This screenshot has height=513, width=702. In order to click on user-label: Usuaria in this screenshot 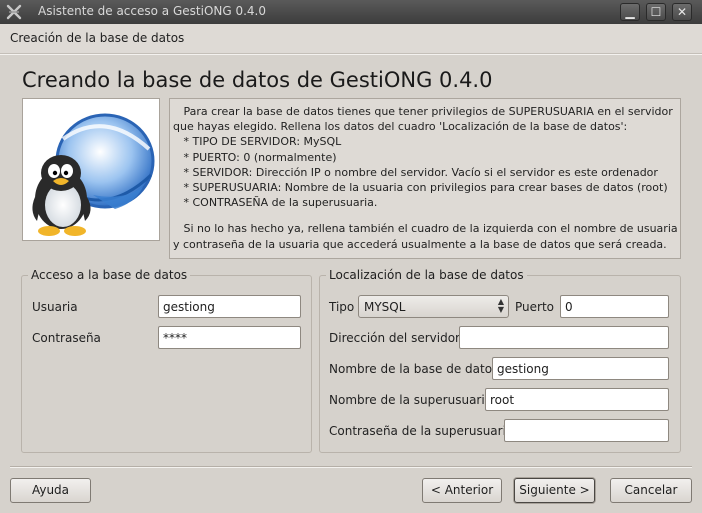, I will do `click(55, 307)`.